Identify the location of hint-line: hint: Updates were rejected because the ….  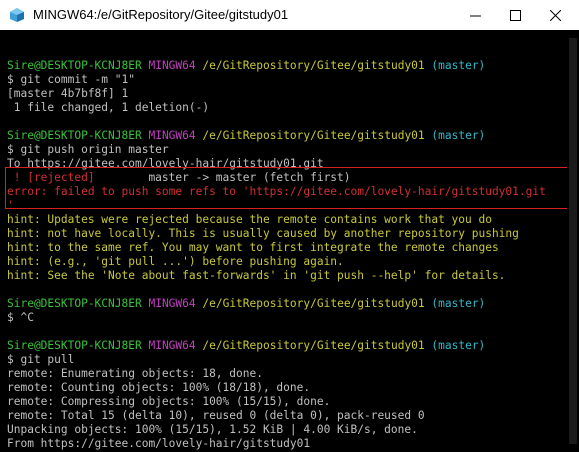
(249, 219).